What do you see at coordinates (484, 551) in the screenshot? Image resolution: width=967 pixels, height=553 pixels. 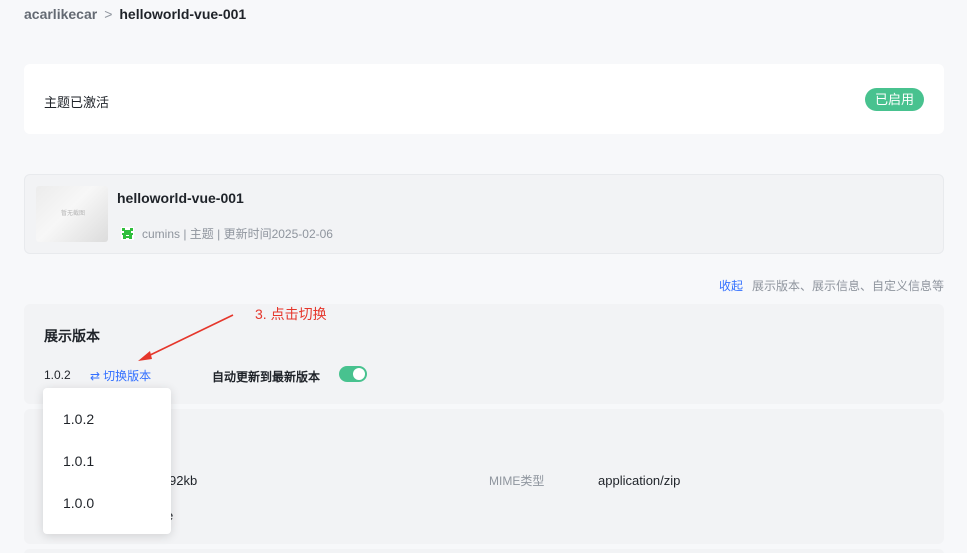 I see `next-card` at bounding box center [484, 551].